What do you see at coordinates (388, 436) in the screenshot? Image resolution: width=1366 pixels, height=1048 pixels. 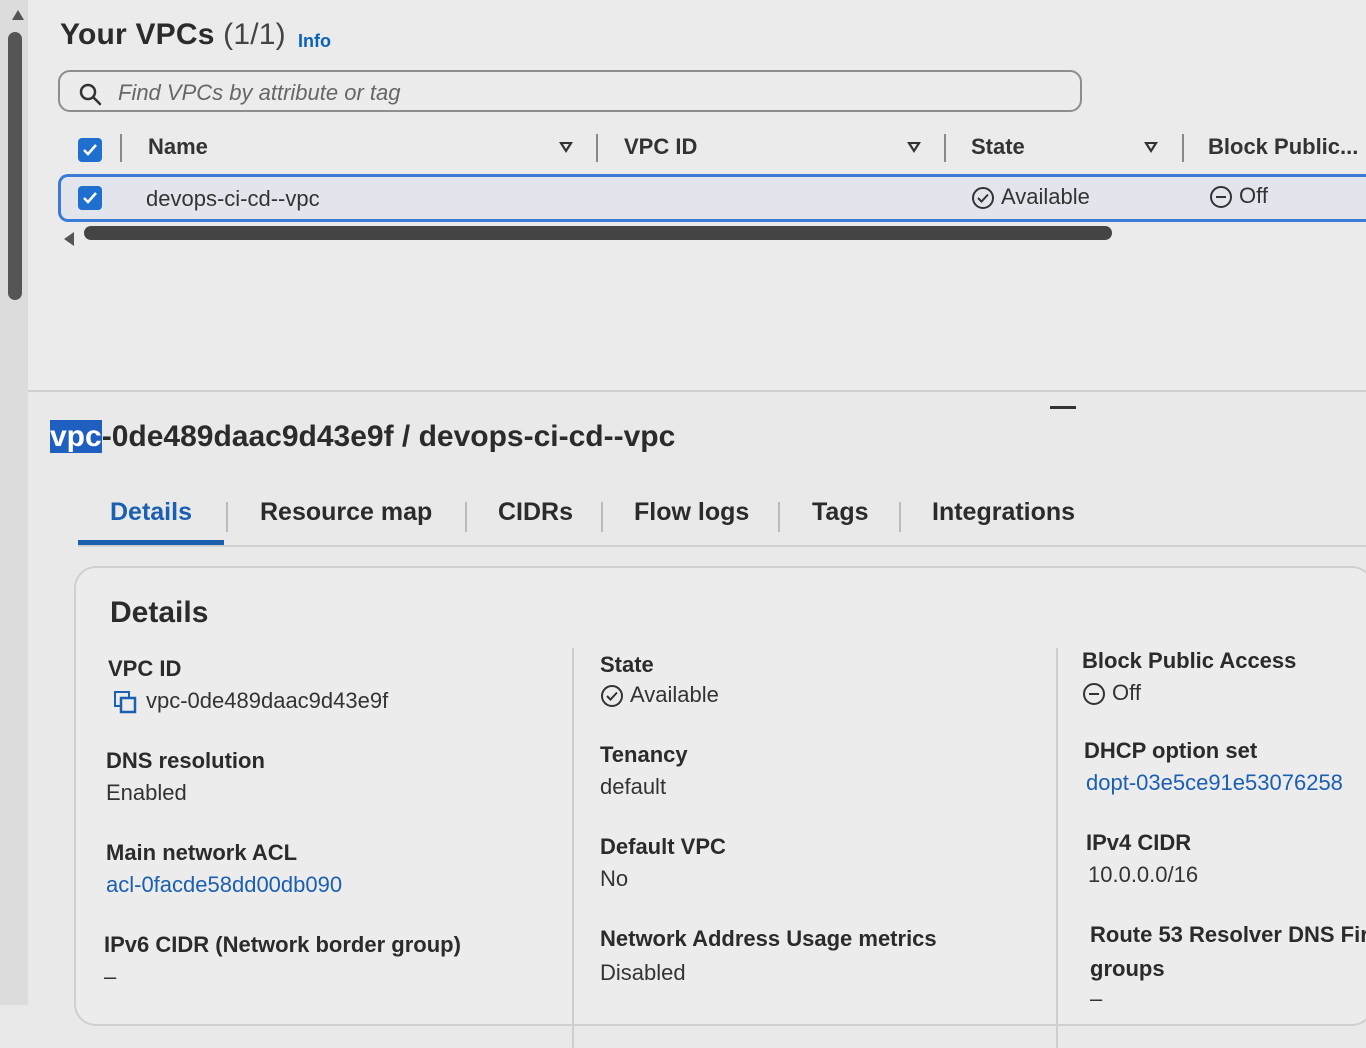 I see `detail-title-text: -0de489daac9d43e9f / devops-ci-cd--vpc` at bounding box center [388, 436].